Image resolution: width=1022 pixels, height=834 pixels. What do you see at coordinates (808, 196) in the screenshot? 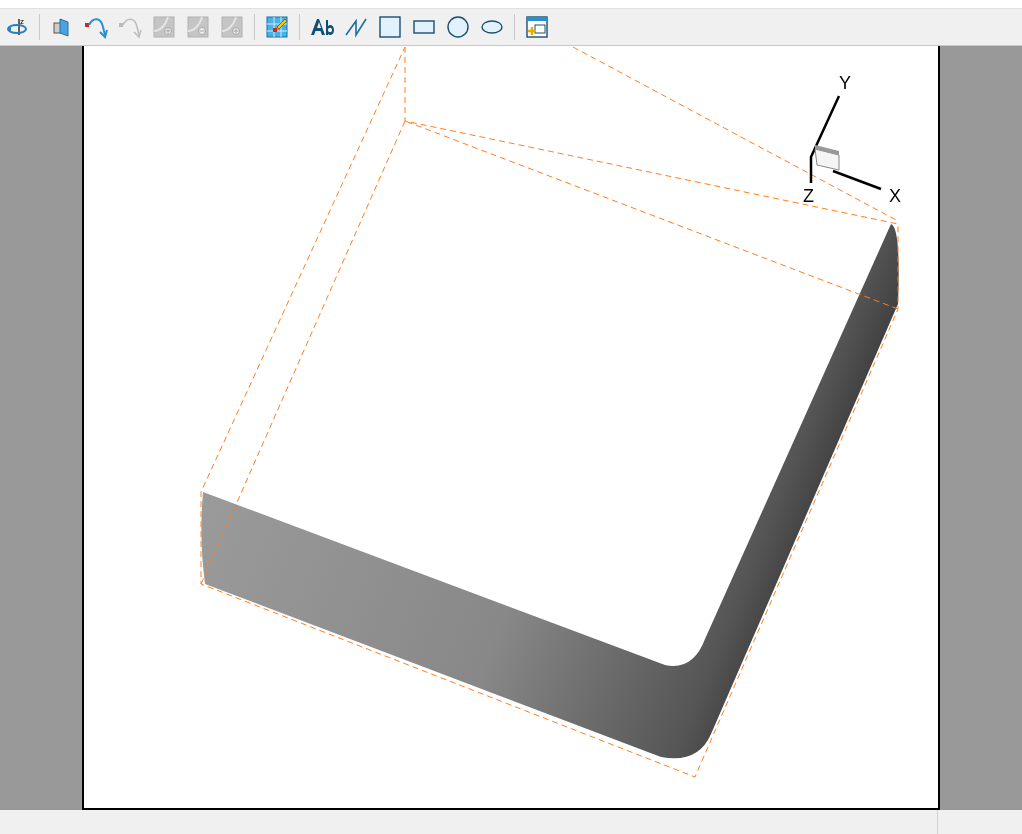
I see `z-axis-label: Z` at bounding box center [808, 196].